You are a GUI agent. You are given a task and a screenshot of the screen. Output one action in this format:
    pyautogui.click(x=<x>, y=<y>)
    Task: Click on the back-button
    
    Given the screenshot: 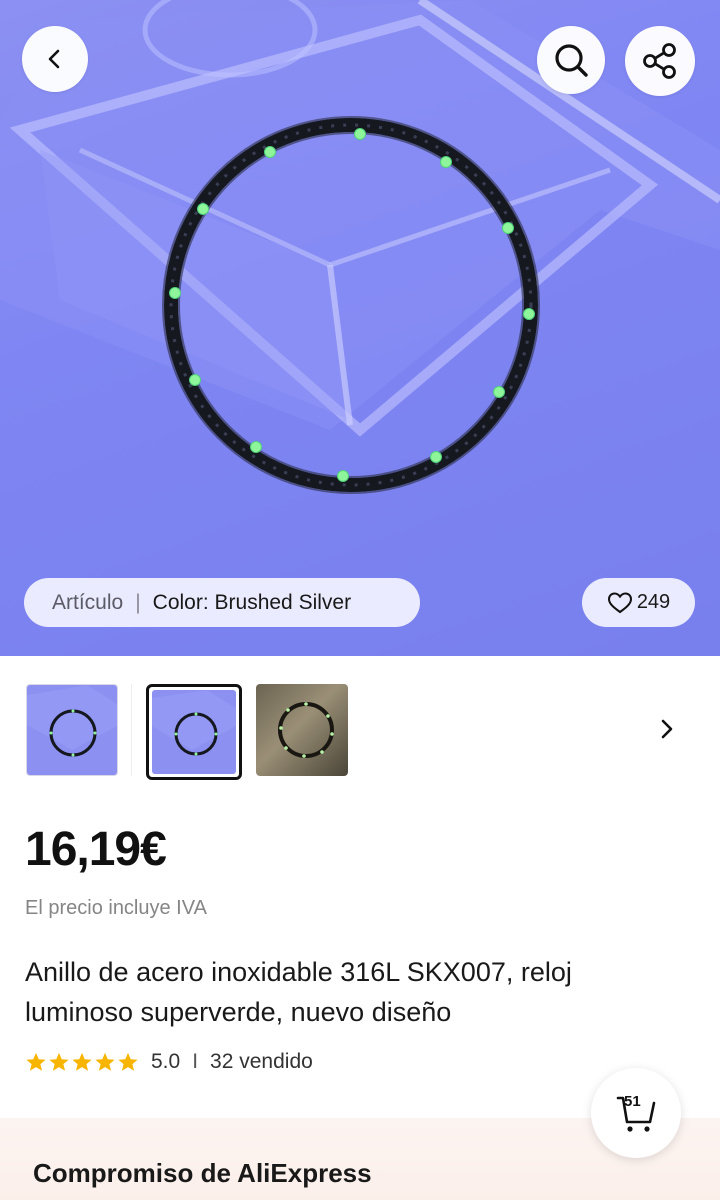 What is the action you would take?
    pyautogui.click(x=55, y=59)
    